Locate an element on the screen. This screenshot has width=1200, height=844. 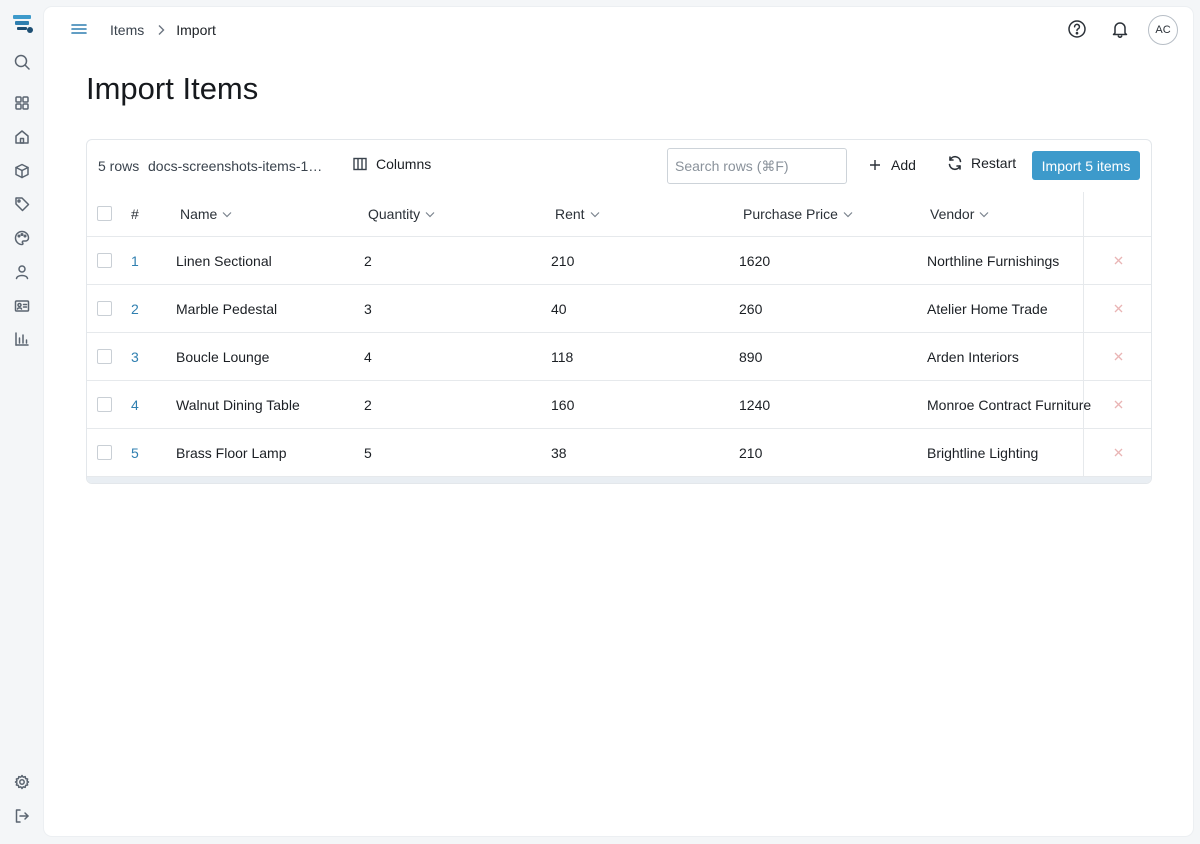
table-footer-bar is located at coordinates (619, 480).